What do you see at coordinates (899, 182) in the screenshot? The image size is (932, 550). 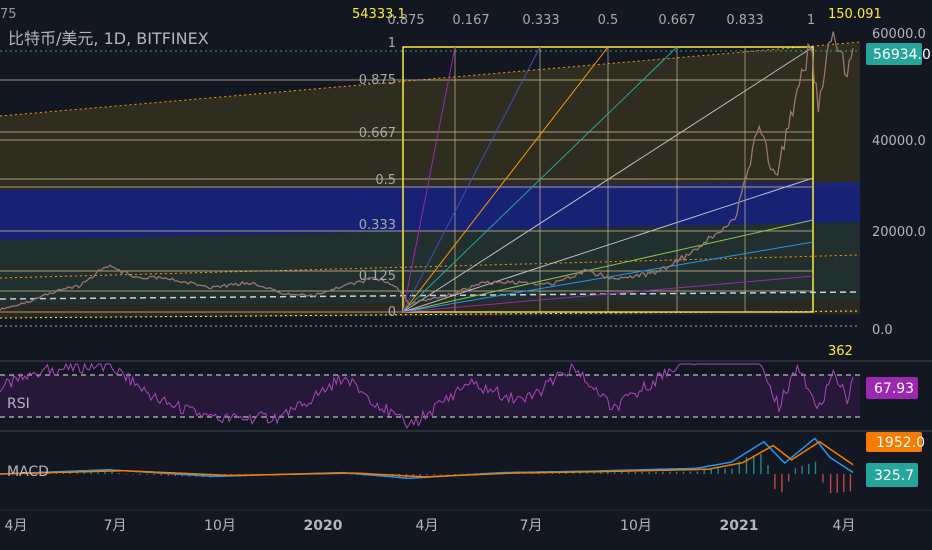 I see `price-axis: 60000.0 40000.0 20000.0 0.0` at bounding box center [899, 182].